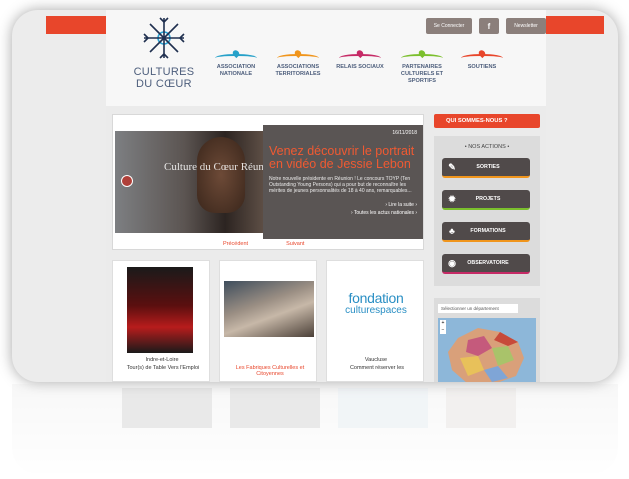 The image size is (629, 479). I want to click on department-select: Sélectionner un département, so click(478, 308).